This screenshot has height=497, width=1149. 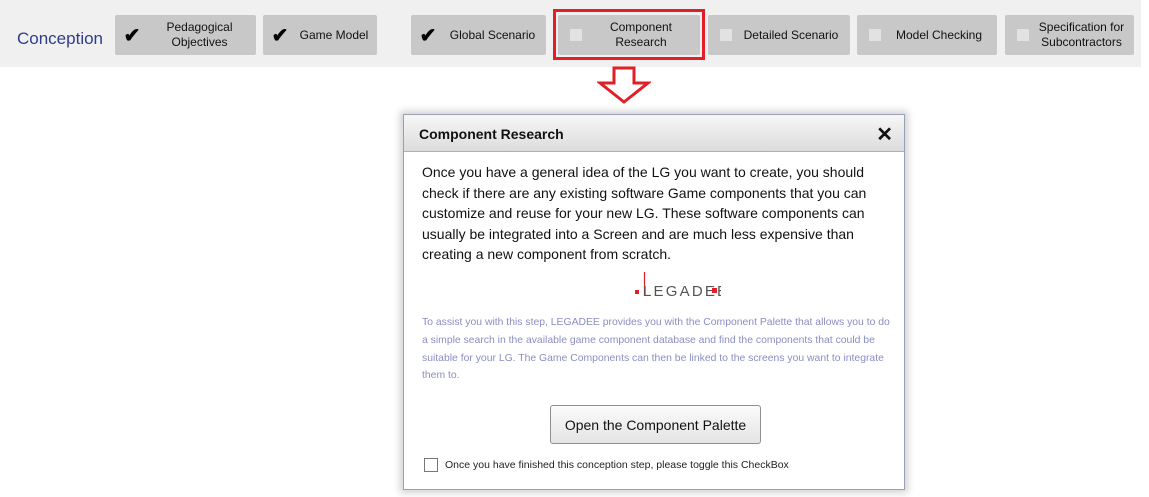 I want to click on step-game-model: ✔ Game Model, so click(x=320, y=35).